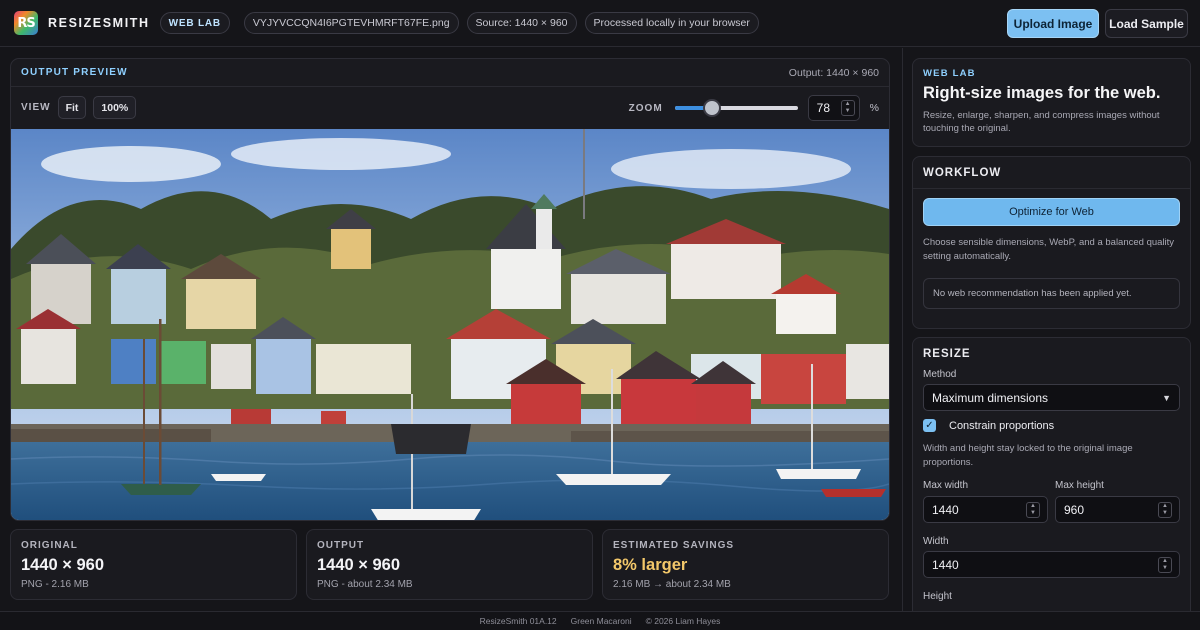  I want to click on width-stepper-icon: ▲ ▼, so click(1165, 565).